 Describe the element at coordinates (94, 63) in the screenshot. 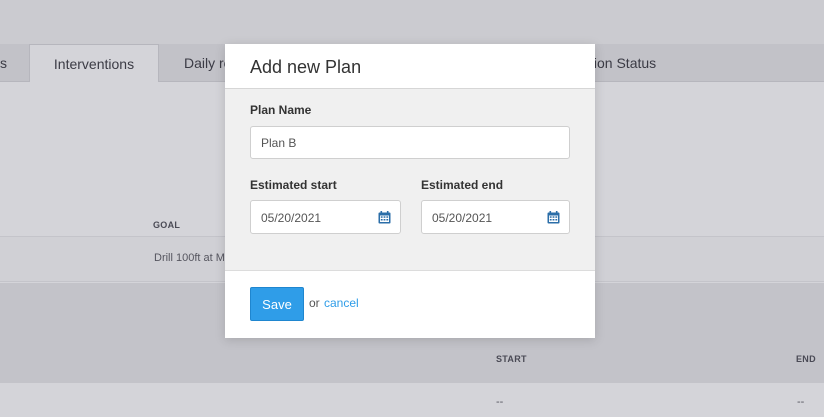

I see `tab-interventions: Interventions` at that location.